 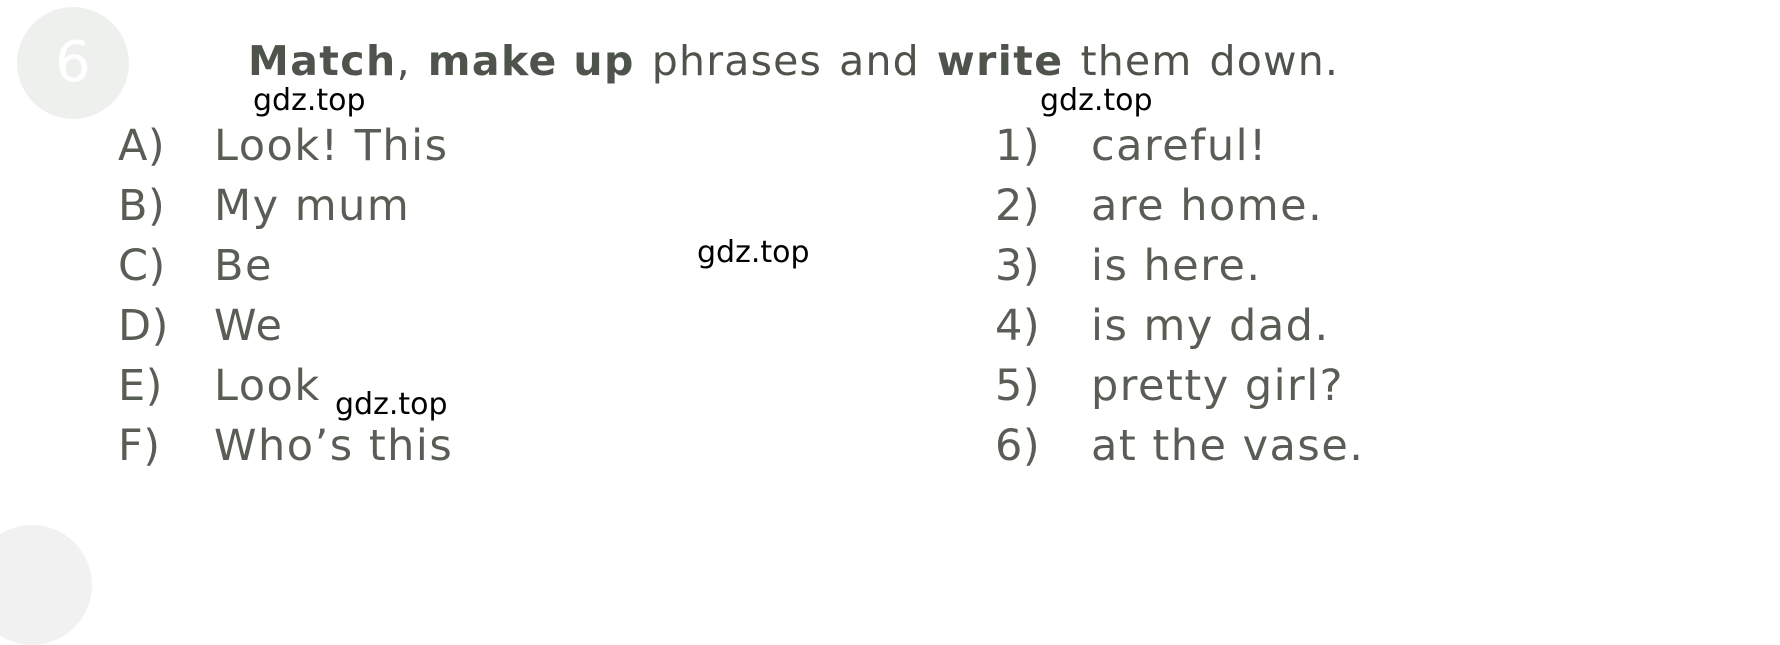 What do you see at coordinates (285, 266) in the screenshot?
I see `list-item: C) Be` at bounding box center [285, 266].